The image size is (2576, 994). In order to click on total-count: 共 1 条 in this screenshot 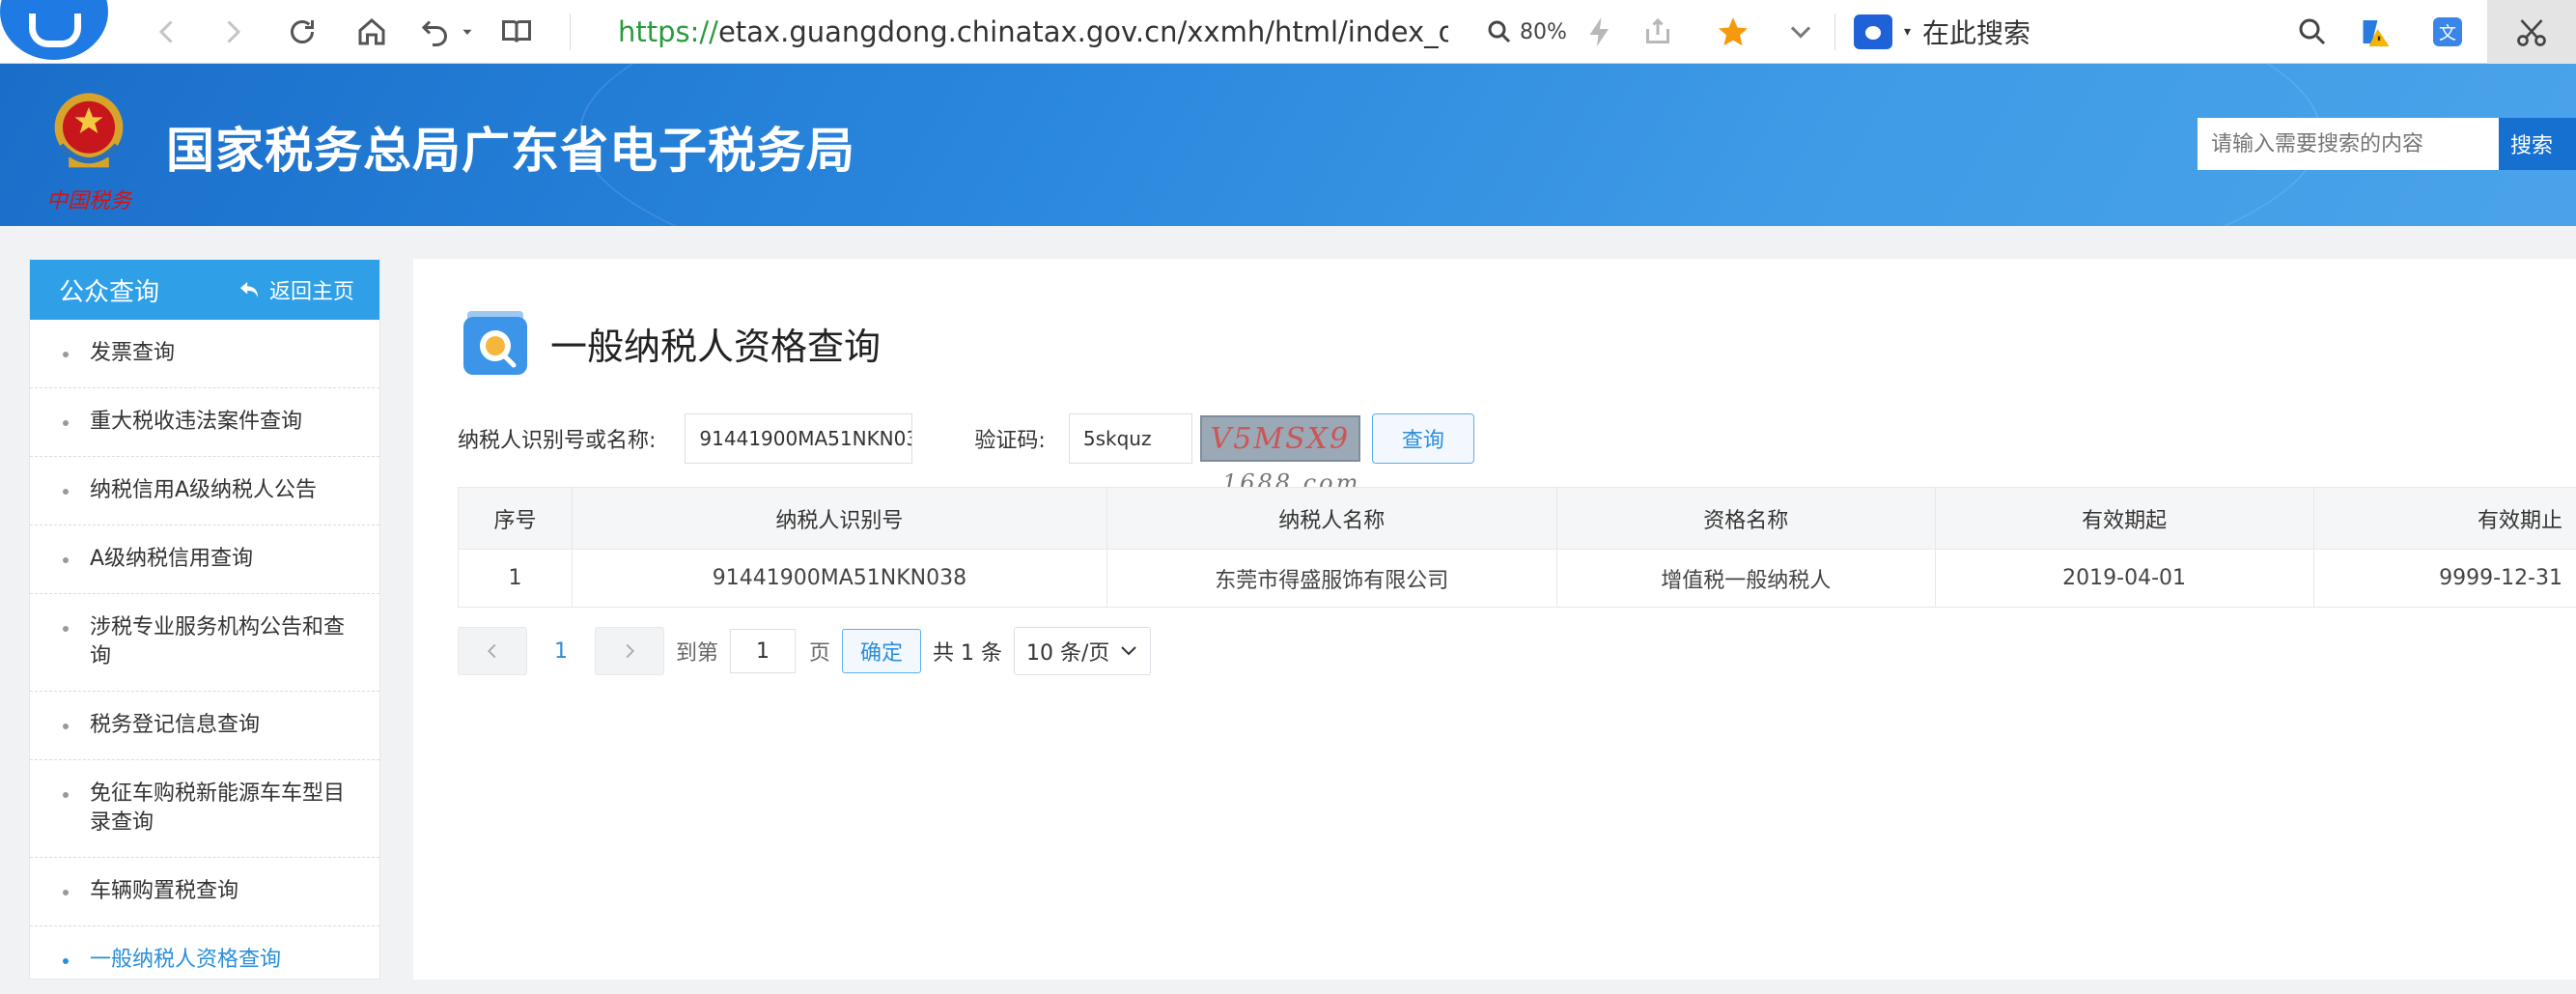, I will do `click(968, 651)`.